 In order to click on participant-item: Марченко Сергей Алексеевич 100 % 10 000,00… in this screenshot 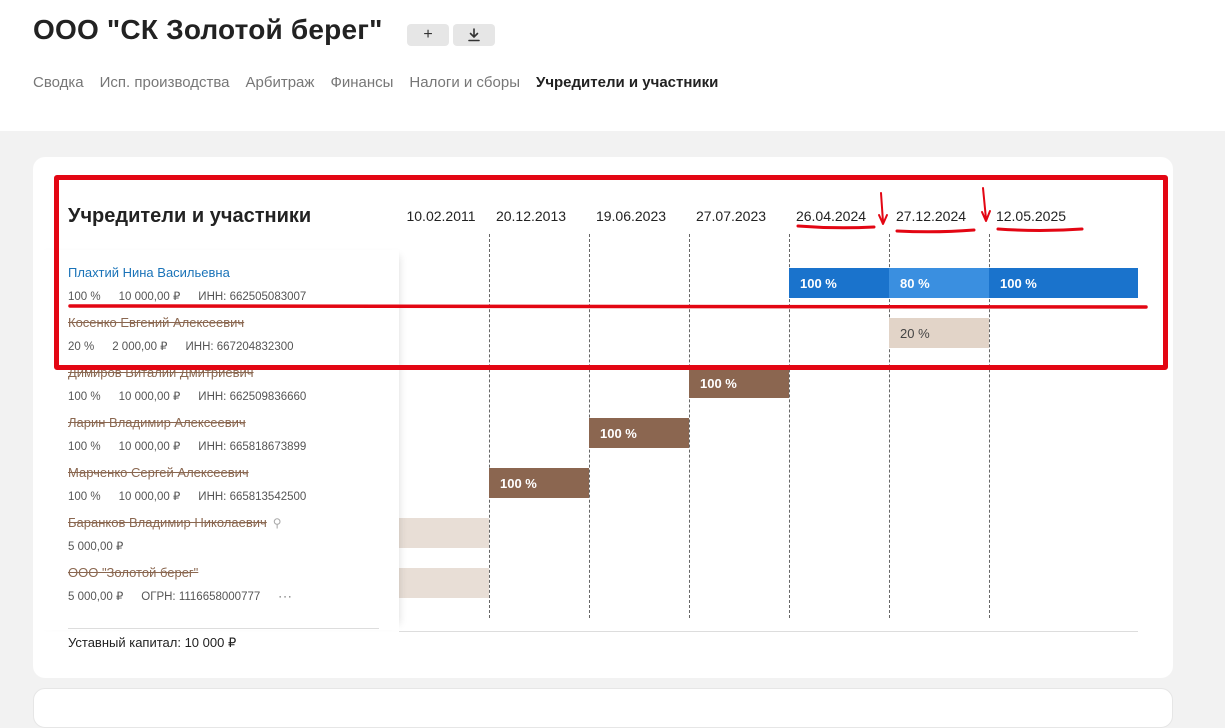, I will do `click(196, 483)`.